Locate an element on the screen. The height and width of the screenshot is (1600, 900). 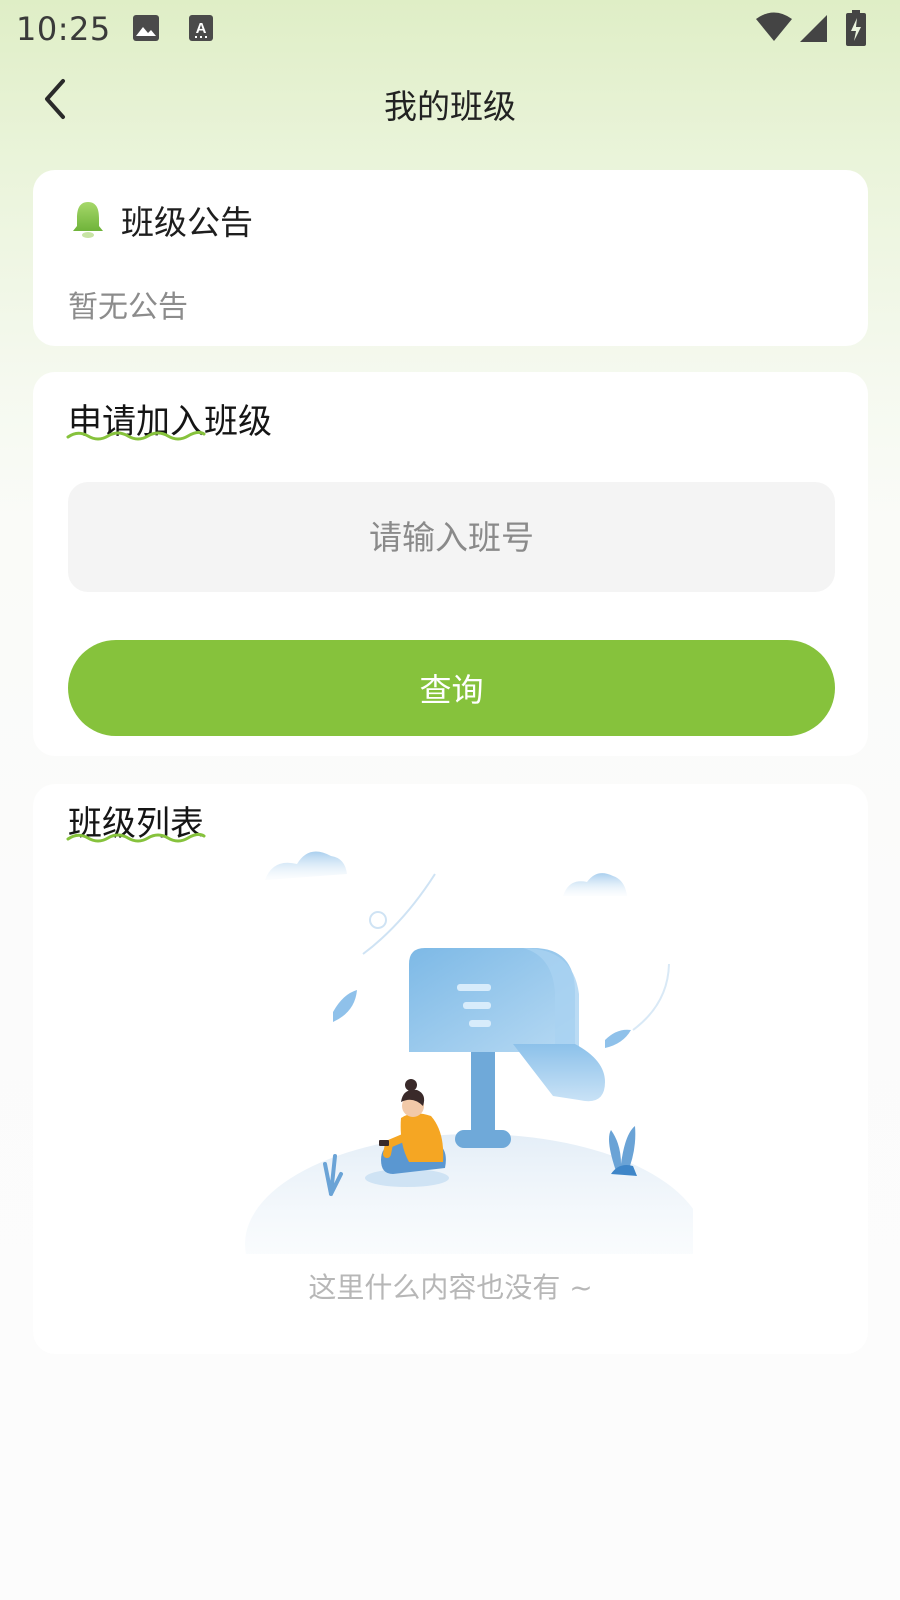
class-number-input is located at coordinates (451, 537).